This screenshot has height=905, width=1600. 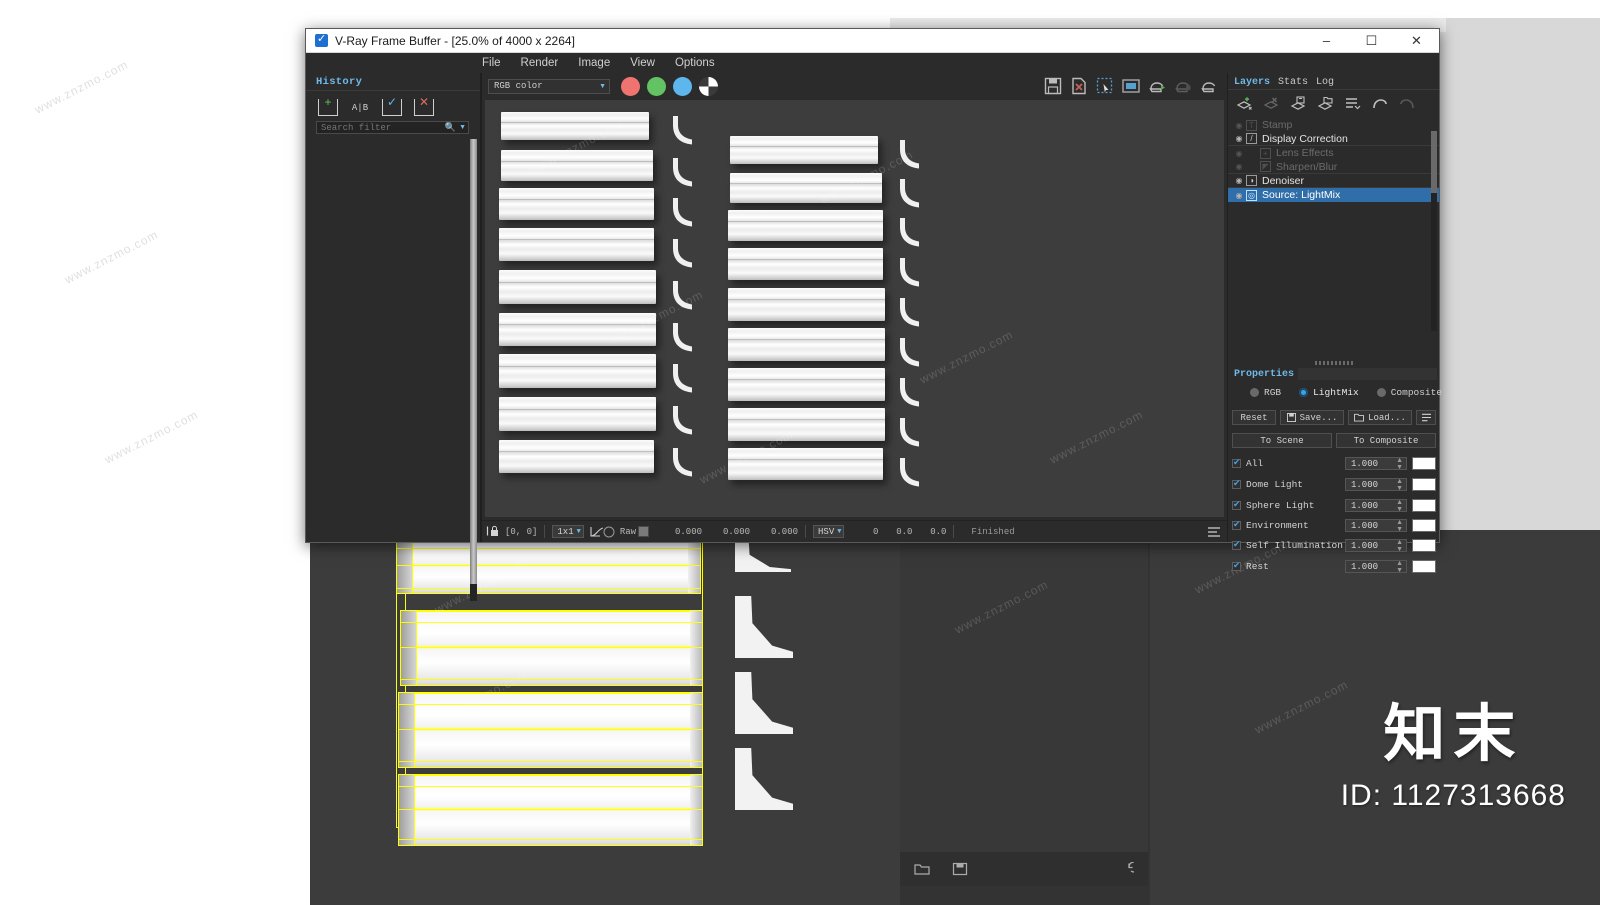 What do you see at coordinates (872, 63) in the screenshot?
I see `menu-bar: File Render Image View Options` at bounding box center [872, 63].